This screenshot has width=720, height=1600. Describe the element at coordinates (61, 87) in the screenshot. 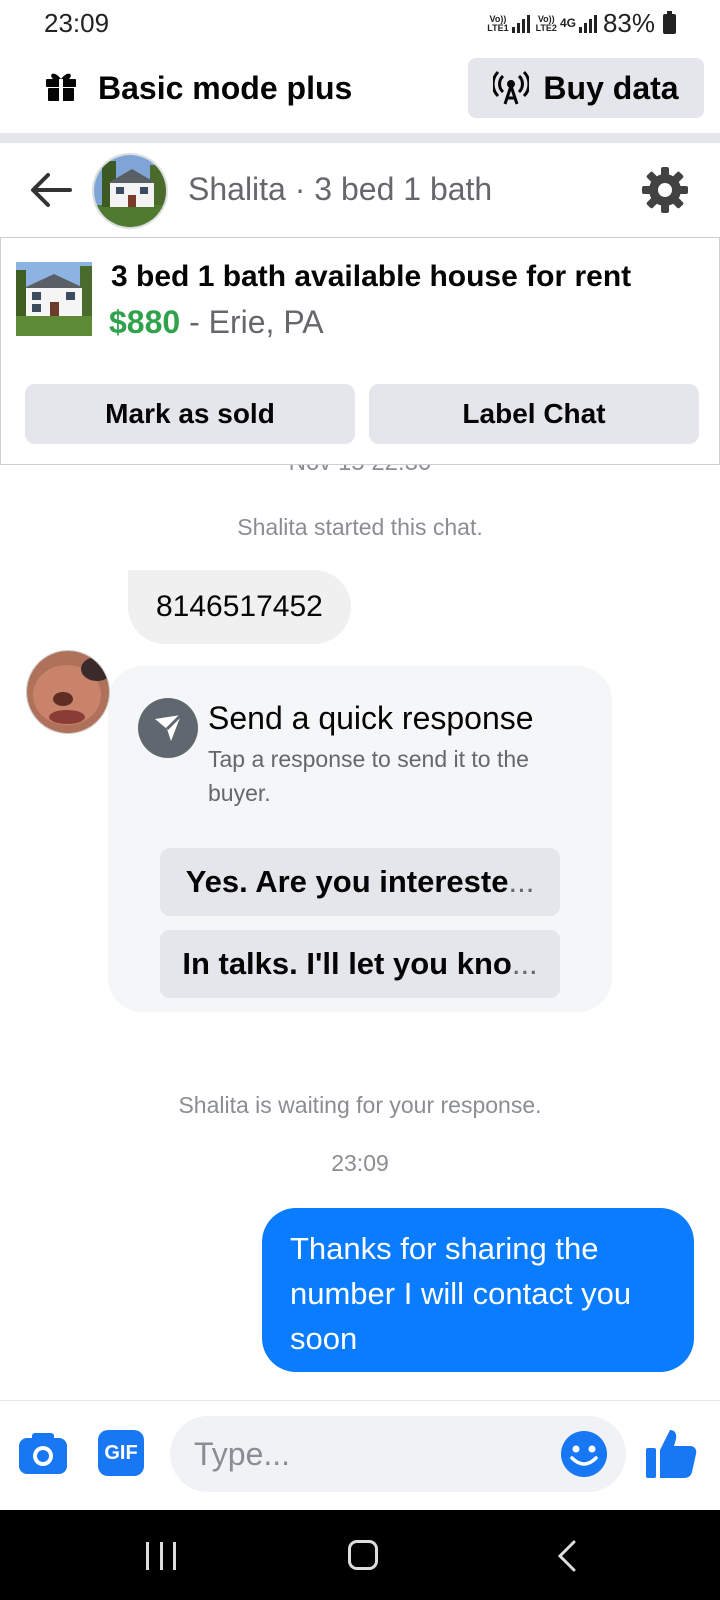

I see `gift-icon` at that location.